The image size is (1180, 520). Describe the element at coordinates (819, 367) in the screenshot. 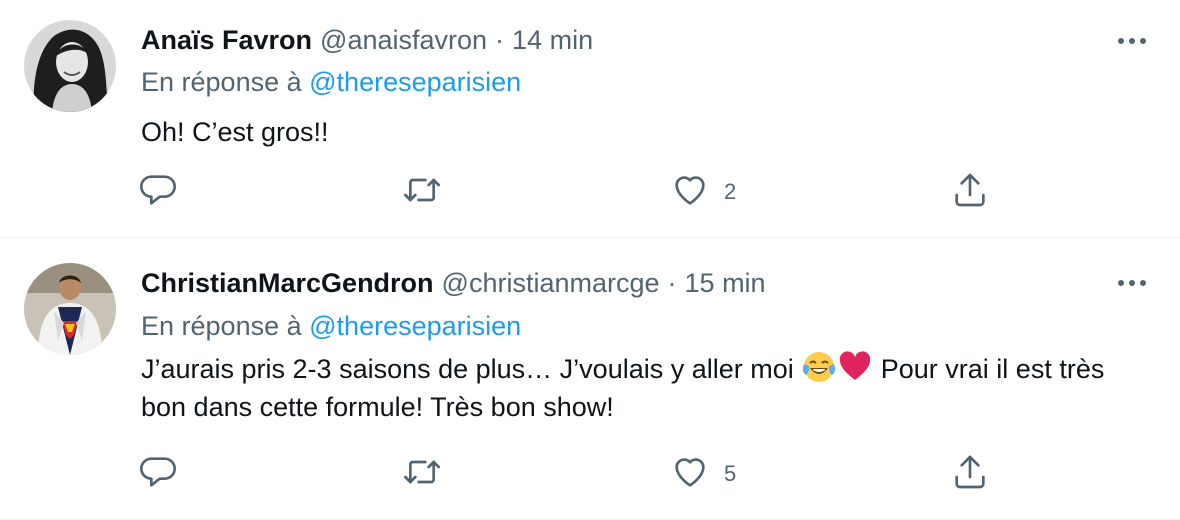

I see `tears-of-joy-emoji` at that location.